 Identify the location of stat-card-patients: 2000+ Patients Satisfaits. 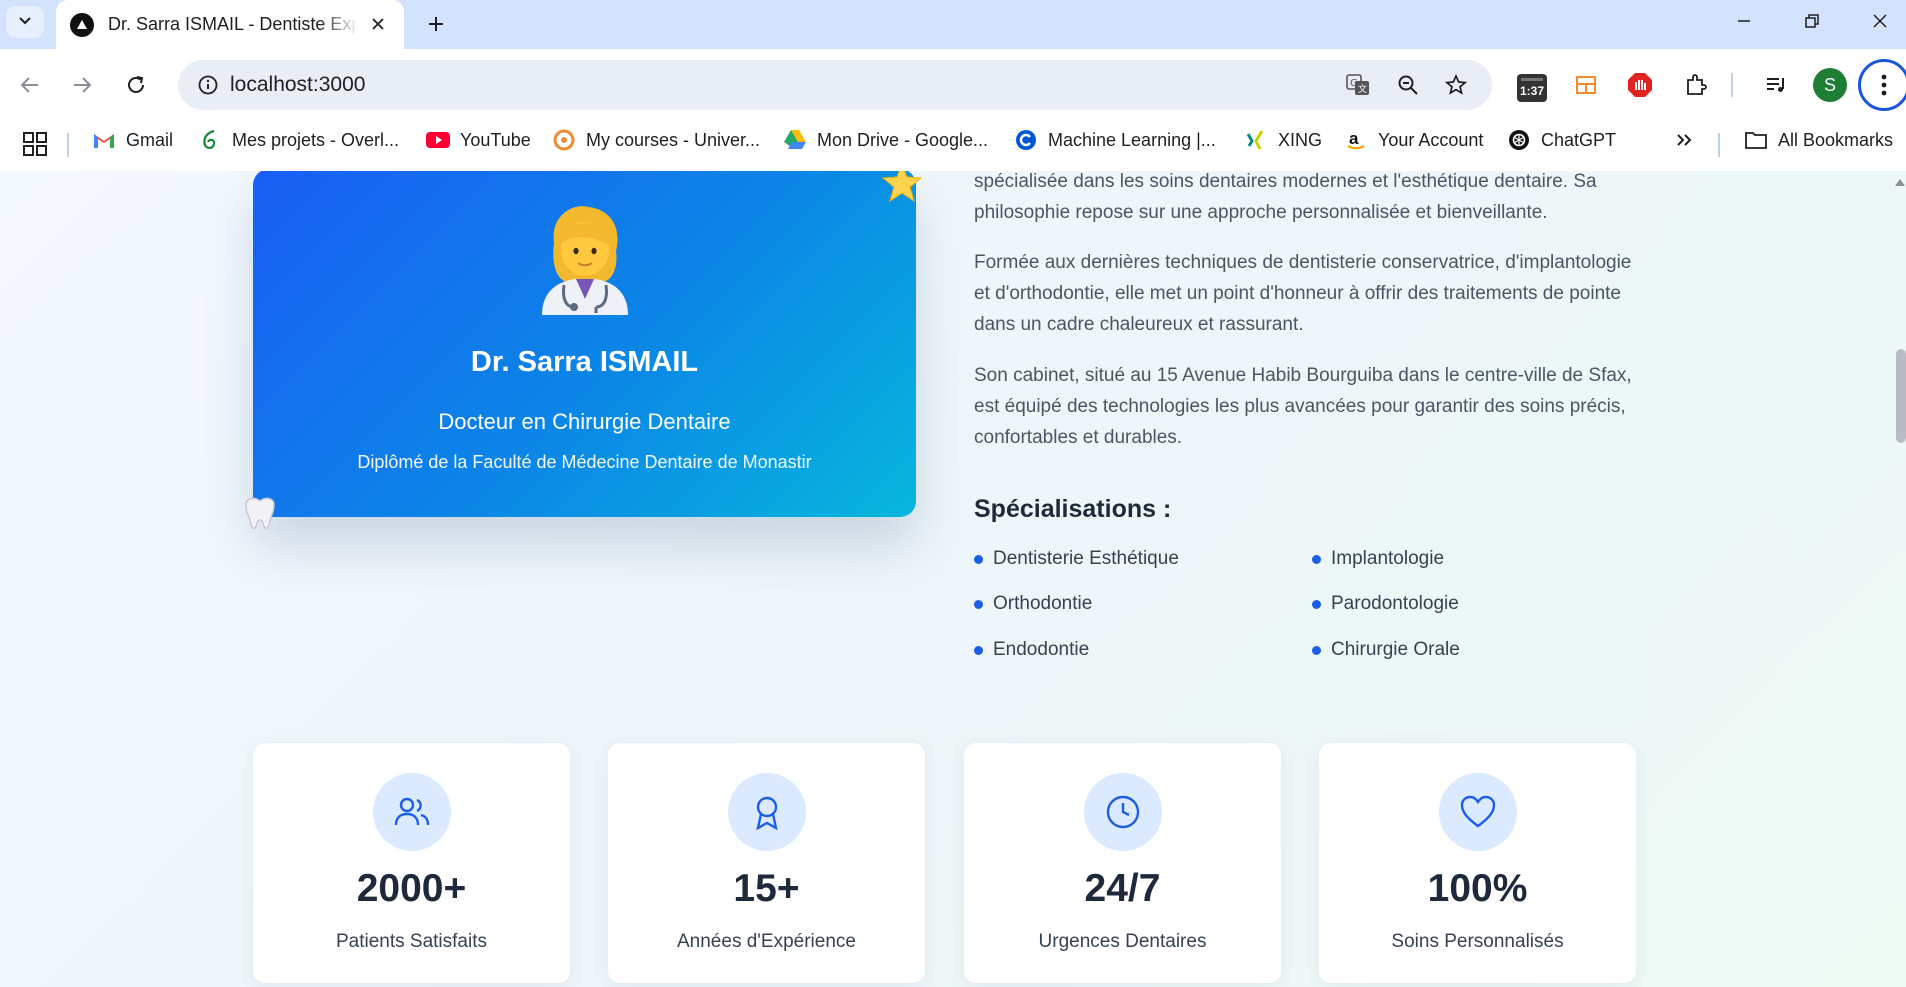
(411, 863).